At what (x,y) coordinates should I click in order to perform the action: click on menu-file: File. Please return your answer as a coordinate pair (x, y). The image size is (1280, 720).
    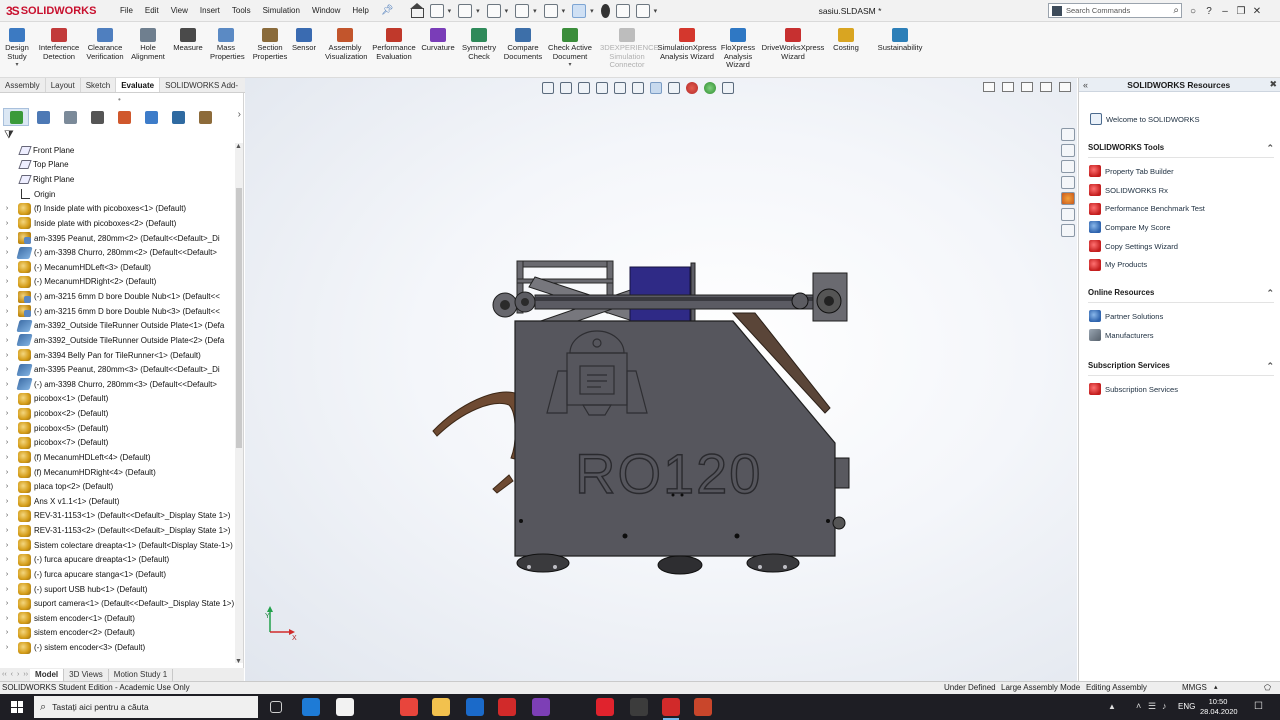
    Looking at the image, I should click on (126, 11).